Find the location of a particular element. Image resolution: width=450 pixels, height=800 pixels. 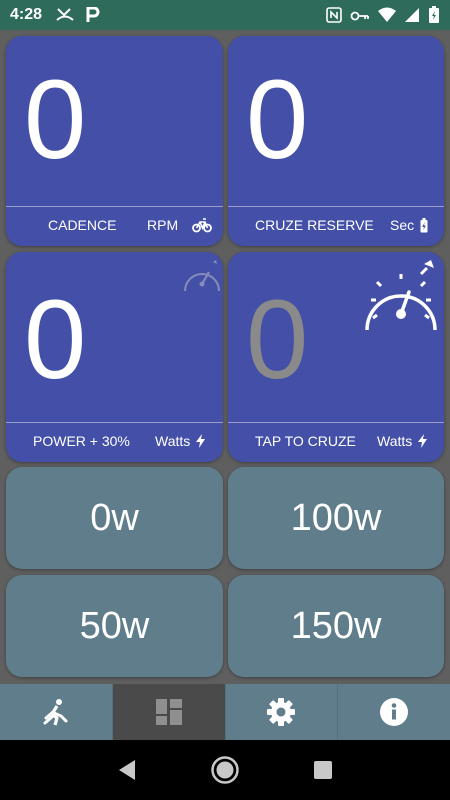

cadence-label: CADENCE is located at coordinates (82, 225).